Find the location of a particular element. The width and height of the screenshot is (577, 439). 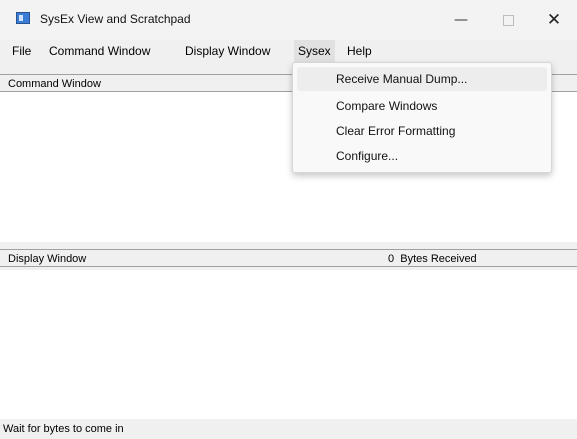

bytes-received-label: Bytes Received is located at coordinates (438, 259).